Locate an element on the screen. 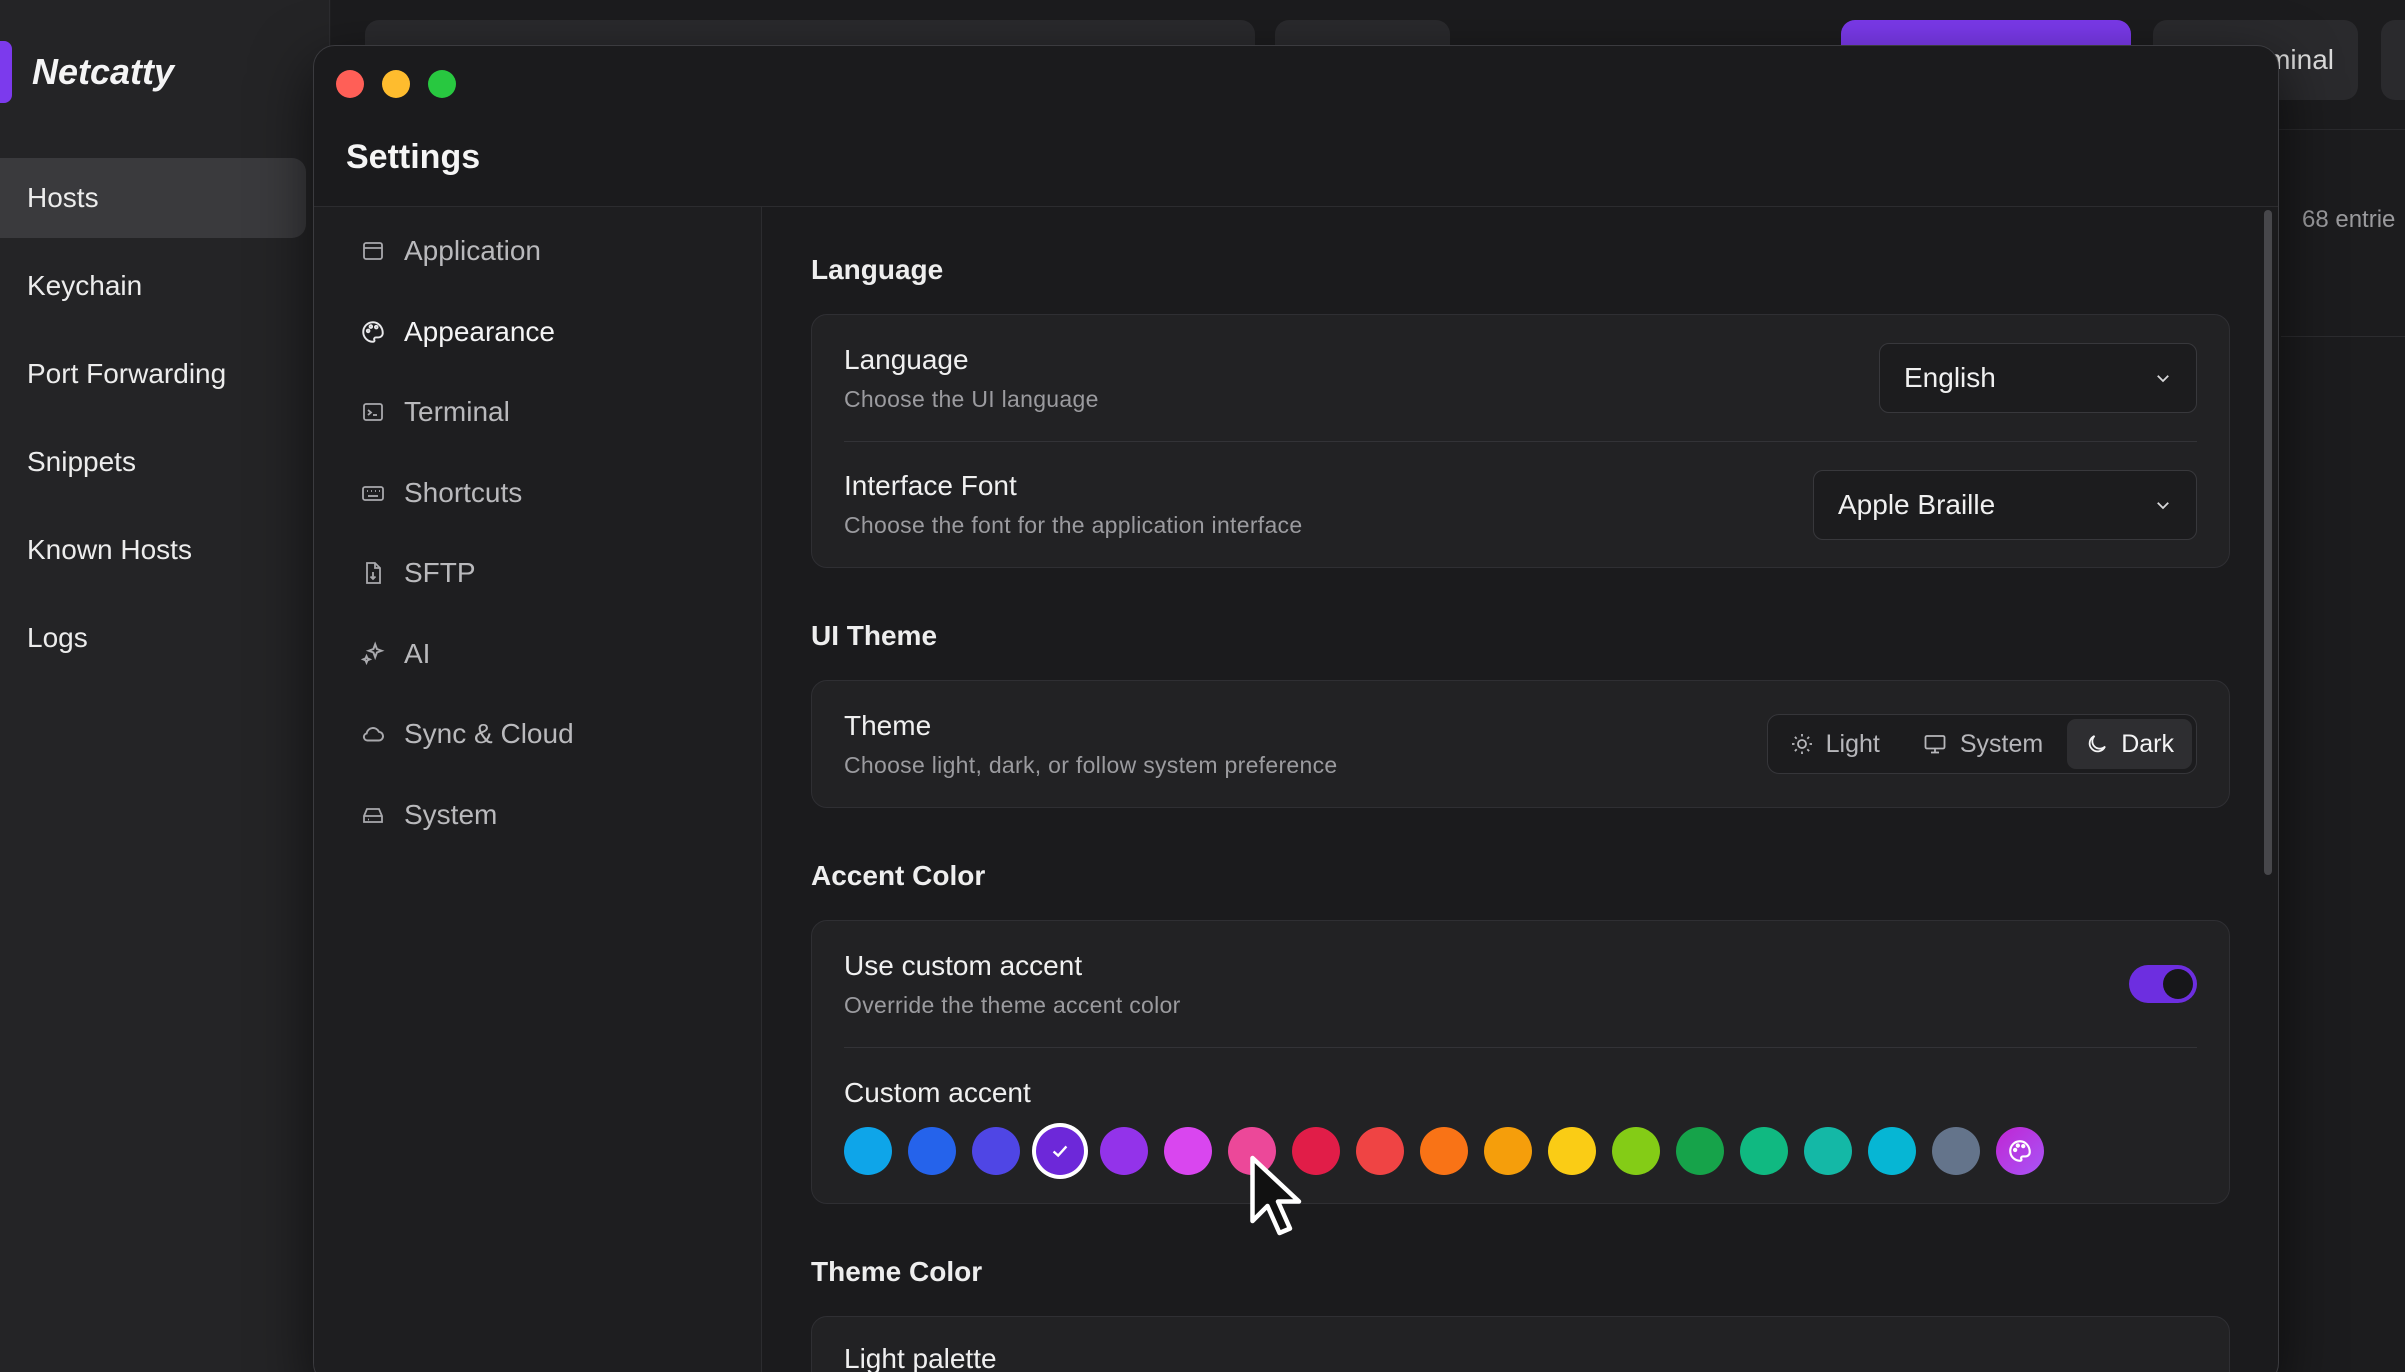 This screenshot has height=1372, width=2405. settings-nav-label: Terminal is located at coordinates (457, 412).